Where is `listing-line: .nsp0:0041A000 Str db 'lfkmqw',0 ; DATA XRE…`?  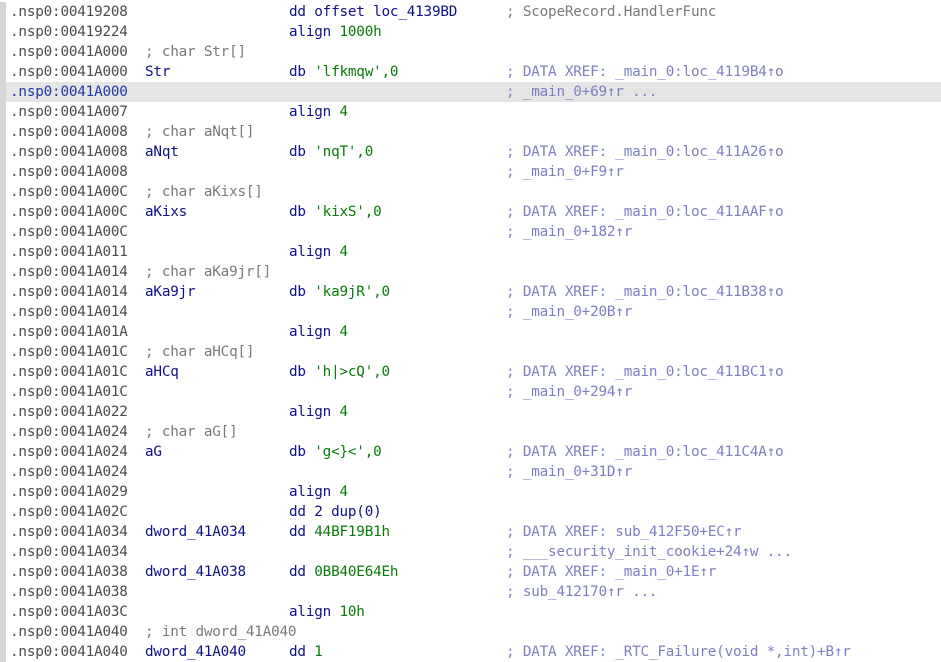
listing-line: .nsp0:0041A000 Str db 'lfkmqw',0 ; DATA XRE… is located at coordinates (470, 72).